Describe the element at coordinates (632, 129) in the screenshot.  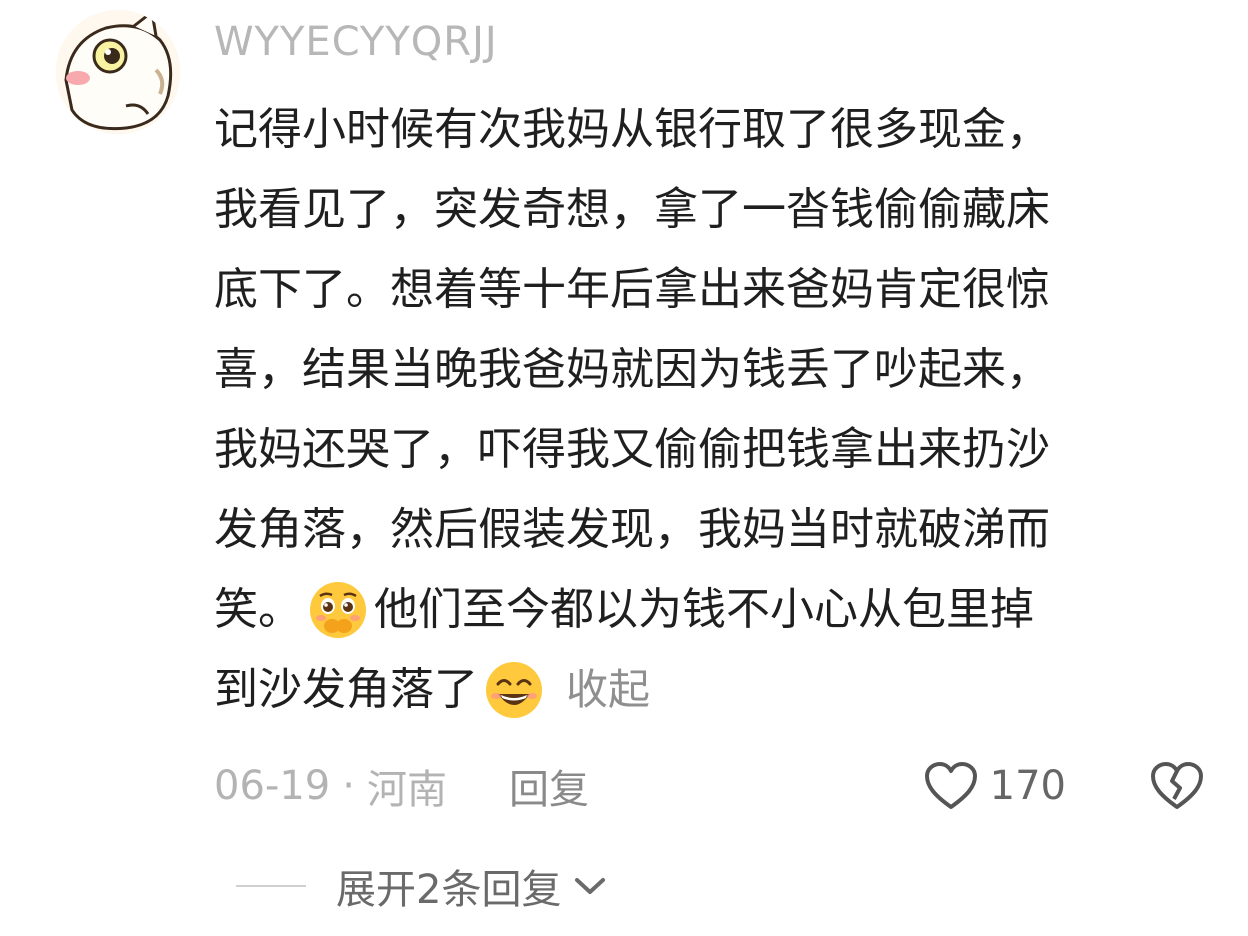
I see `comment-line: 记得小时候有次我妈从银行取了很多现金，` at that location.